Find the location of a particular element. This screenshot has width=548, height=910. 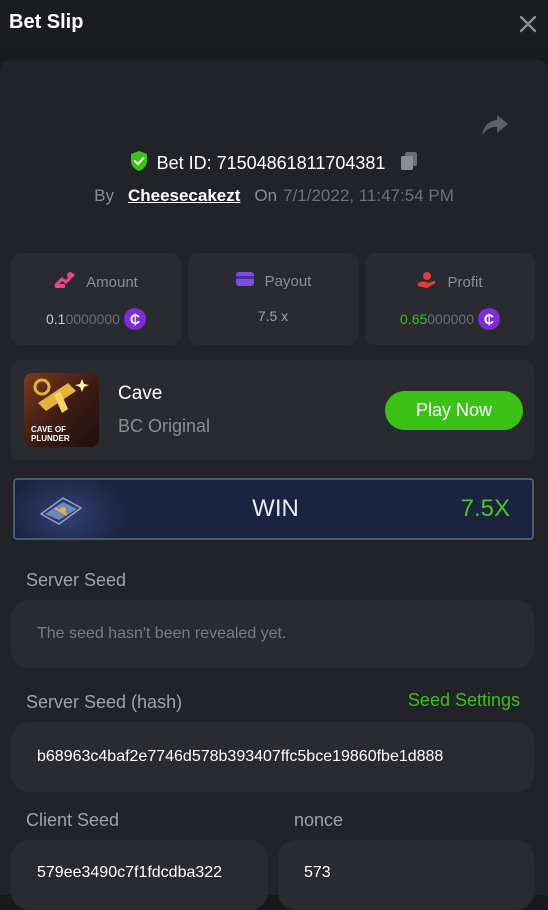

server-seed-label: Server Seed is located at coordinates (76, 580).